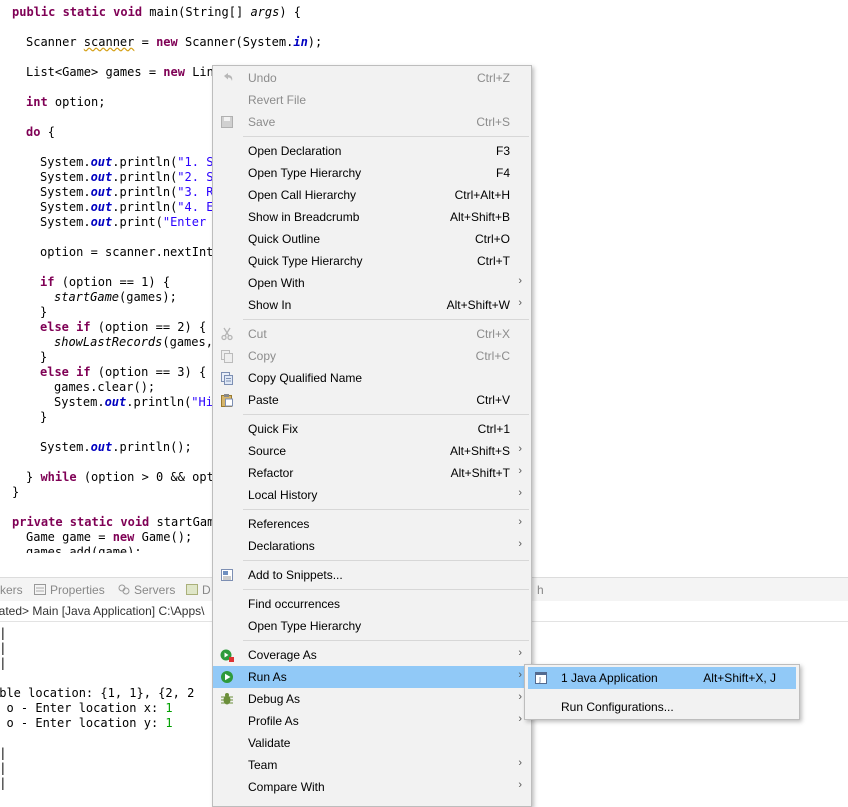 The image size is (848, 807). Describe the element at coordinates (372, 173) in the screenshot. I see `menu-item-open-type-hierarchy: Open Type Hierarchy F4` at that location.